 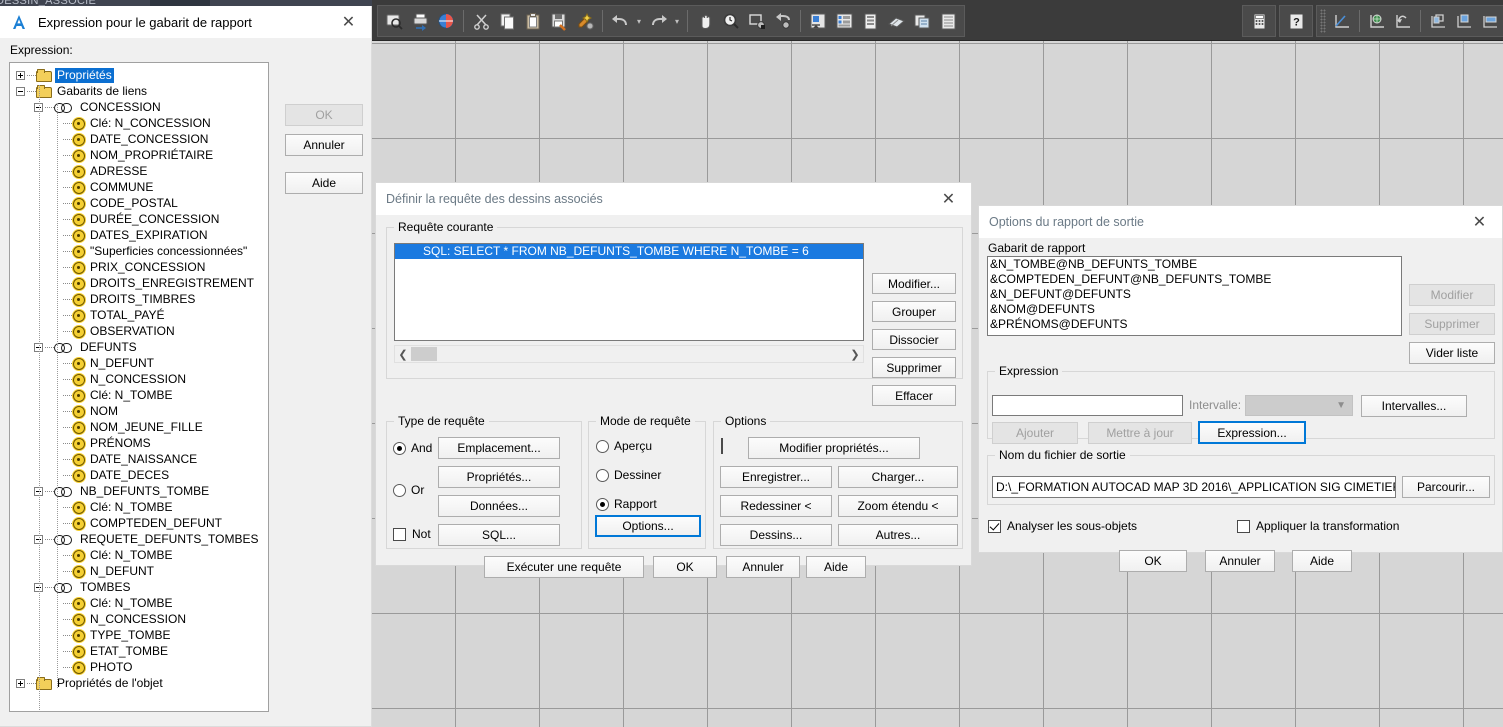 I want to click on expression-input, so click(x=1087, y=405).